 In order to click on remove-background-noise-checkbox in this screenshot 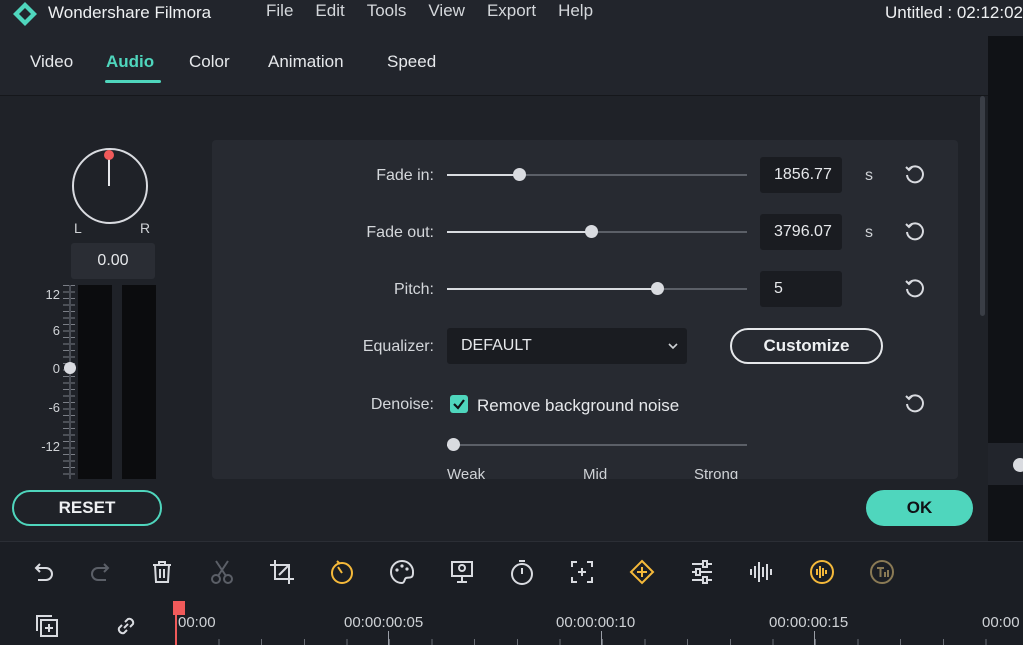, I will do `click(459, 404)`.